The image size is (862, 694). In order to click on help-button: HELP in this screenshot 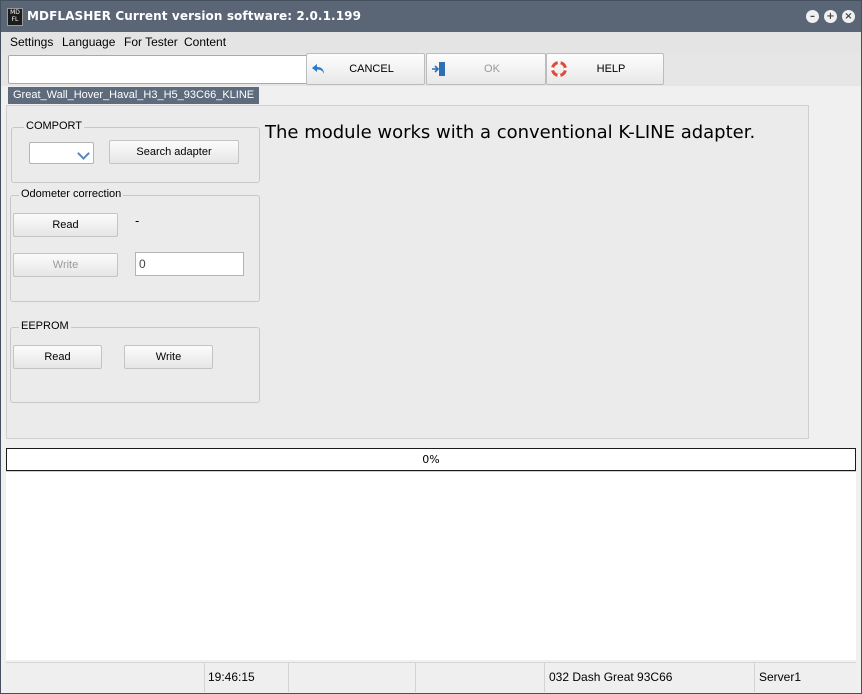, I will do `click(605, 69)`.